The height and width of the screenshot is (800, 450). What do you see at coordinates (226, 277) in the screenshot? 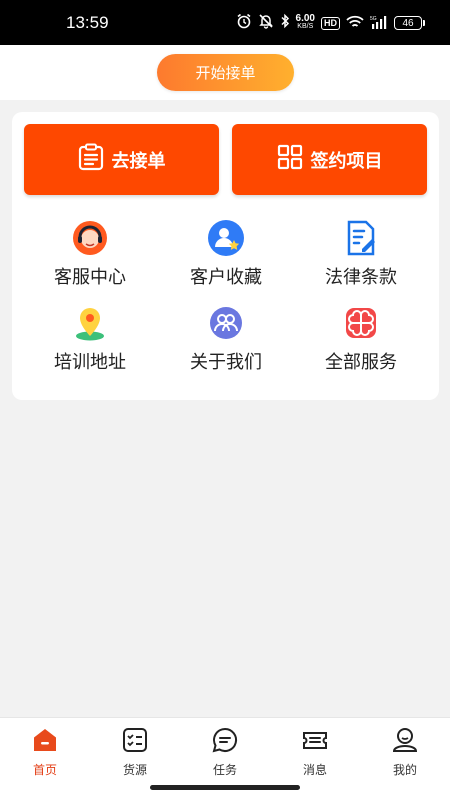
I see `customer-favorites-label: 客户收藏` at bounding box center [226, 277].